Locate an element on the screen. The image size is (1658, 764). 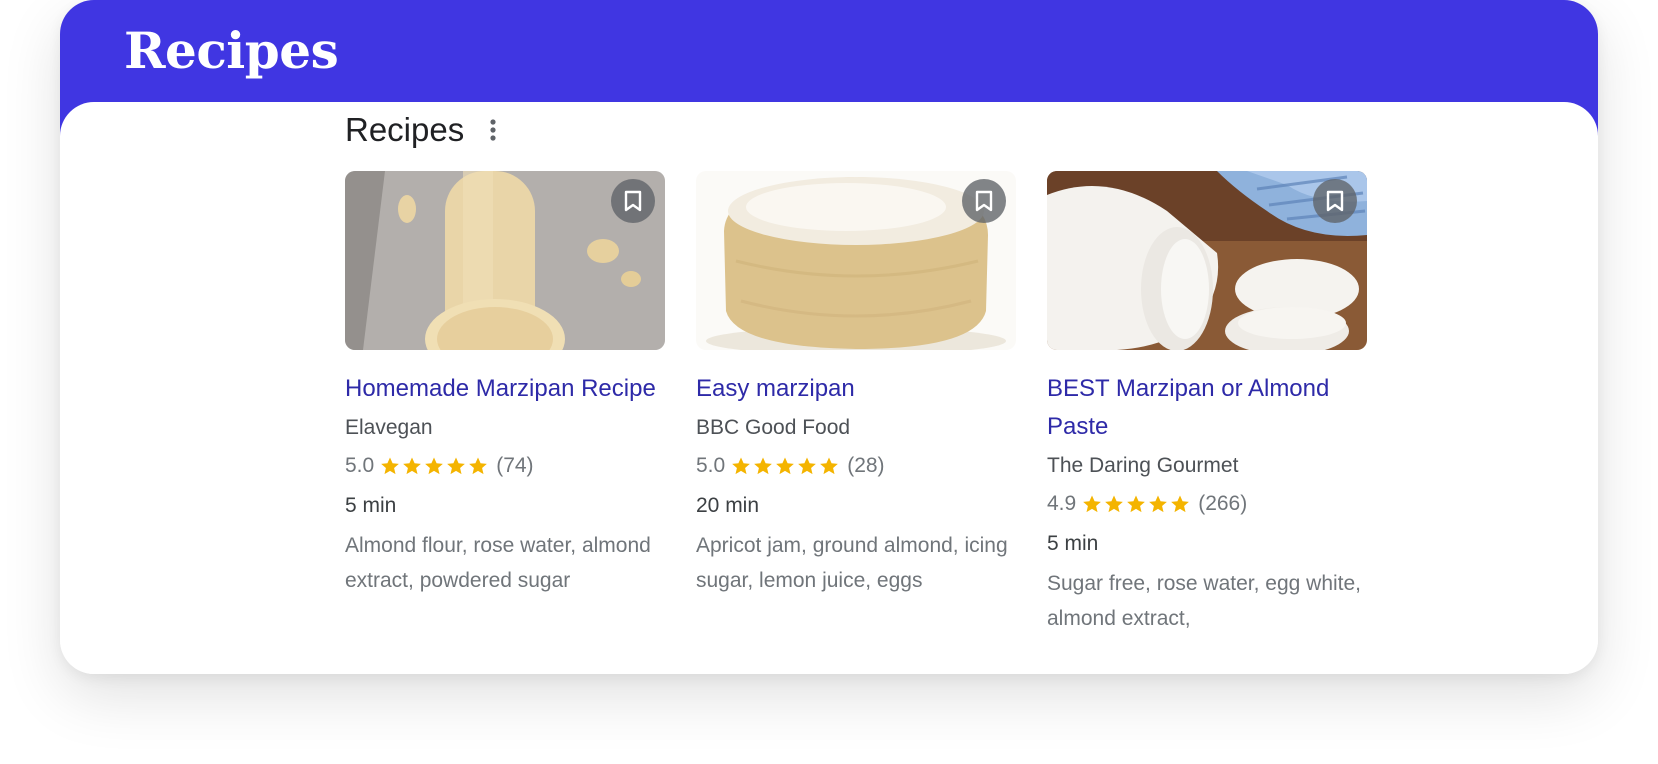
rating-value: 4.9 is located at coordinates (1062, 503).